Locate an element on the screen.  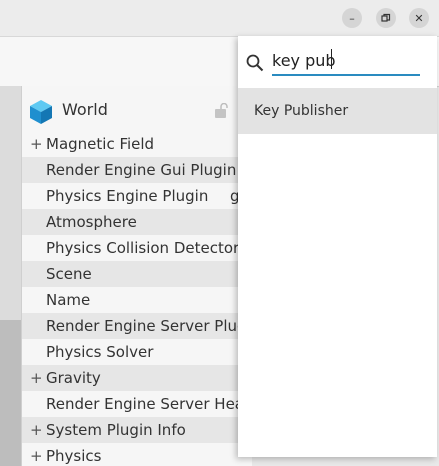
search-result-item: Key Publisher is located at coordinates (337, 111).